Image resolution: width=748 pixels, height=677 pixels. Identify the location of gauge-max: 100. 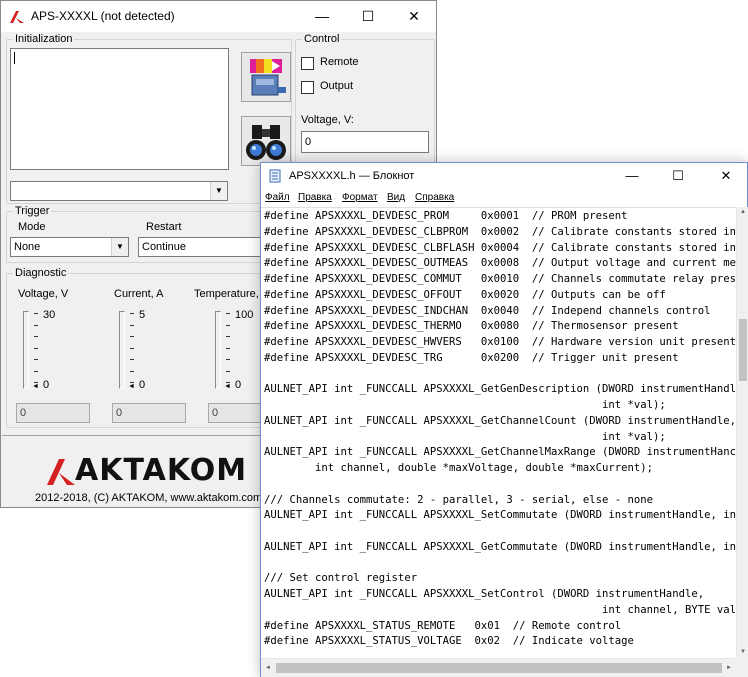
(244, 315).